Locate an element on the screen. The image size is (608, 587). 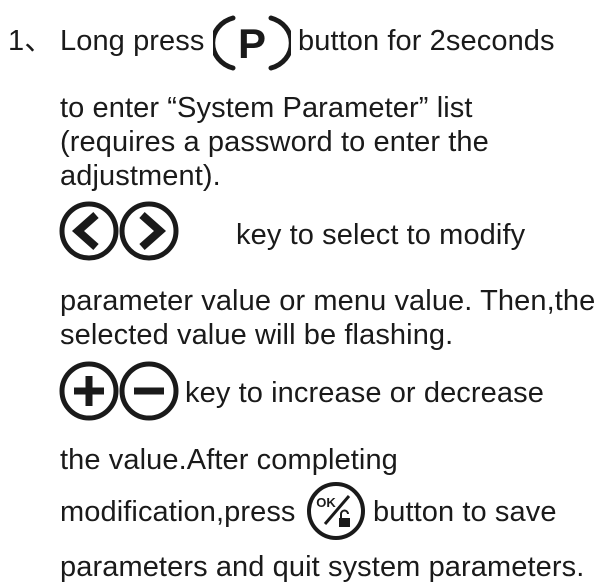
button-to-save-text: button to save is located at coordinates (465, 512).